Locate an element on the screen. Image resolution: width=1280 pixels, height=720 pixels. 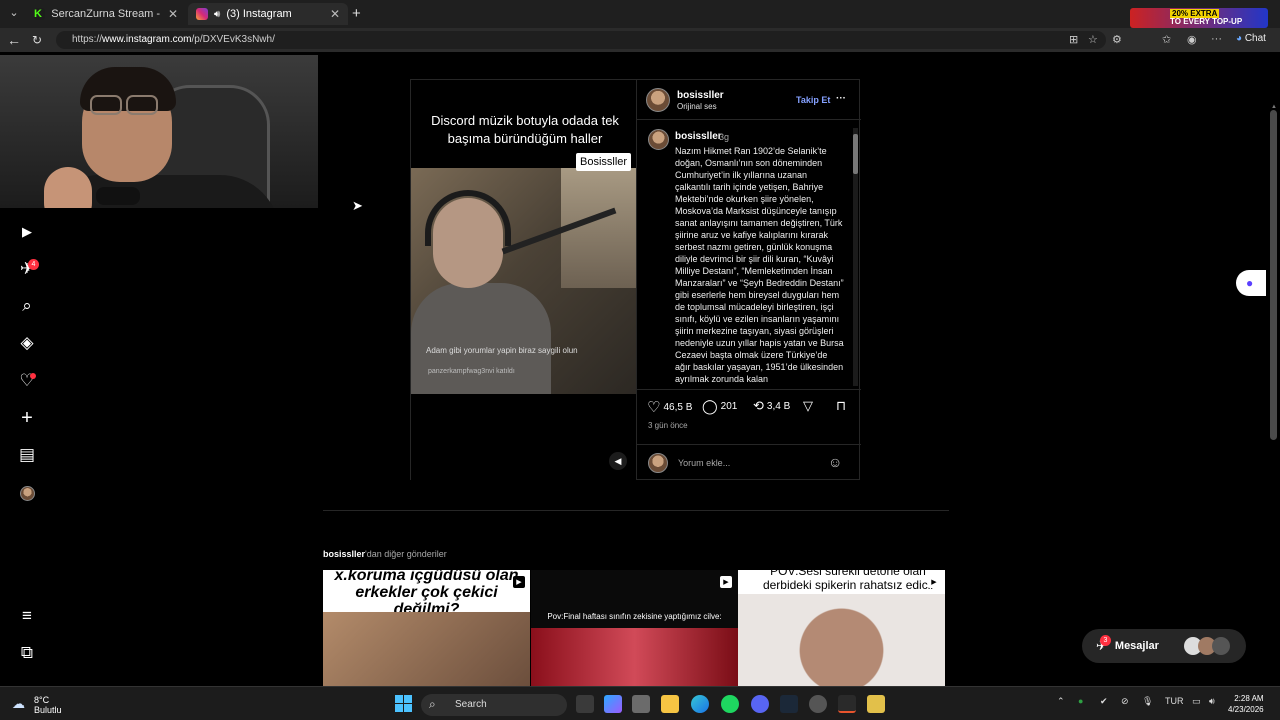
comment-author: bosissller is located at coordinates (698, 136).